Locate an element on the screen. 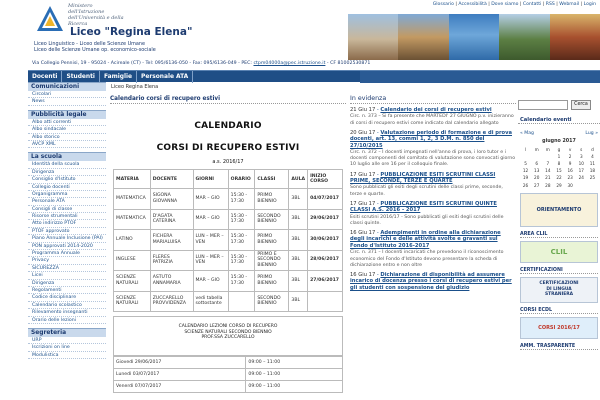 This screenshot has height=400, width=600. sidebar-item-sicurezza: SICUREZZA is located at coordinates (67, 268).